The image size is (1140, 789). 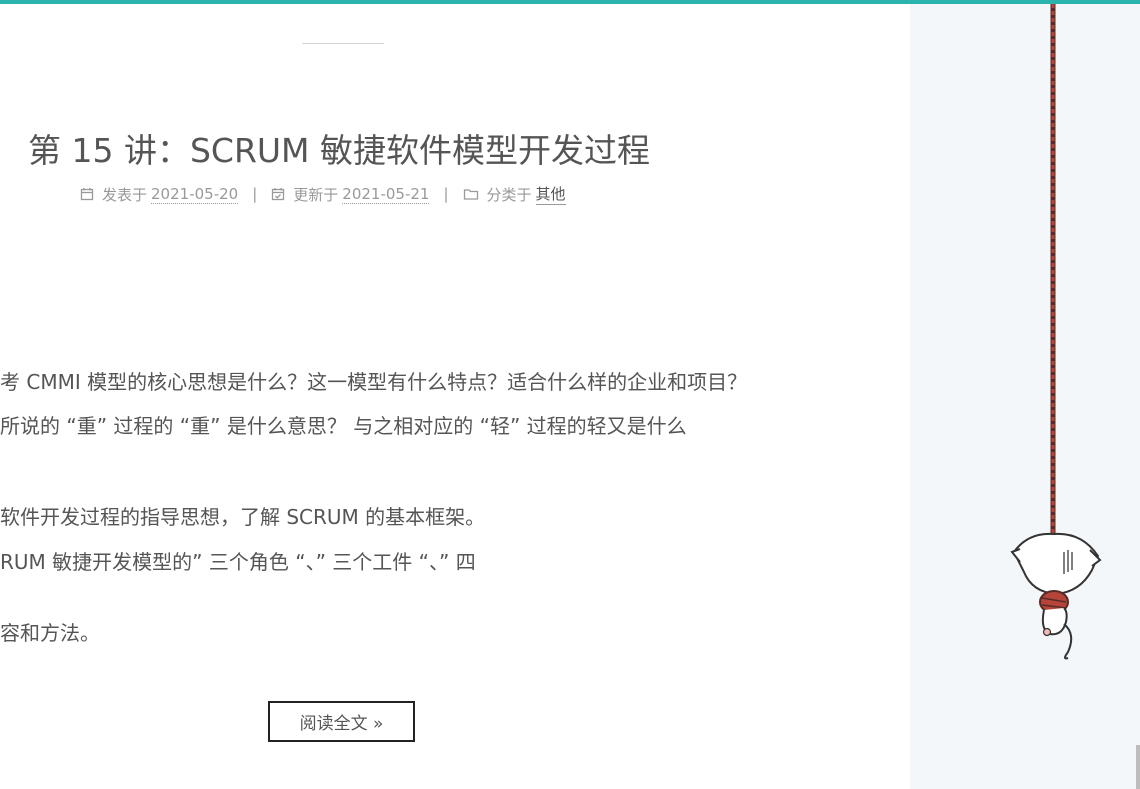 I want to click on category-link: 其他, so click(x=550, y=194).